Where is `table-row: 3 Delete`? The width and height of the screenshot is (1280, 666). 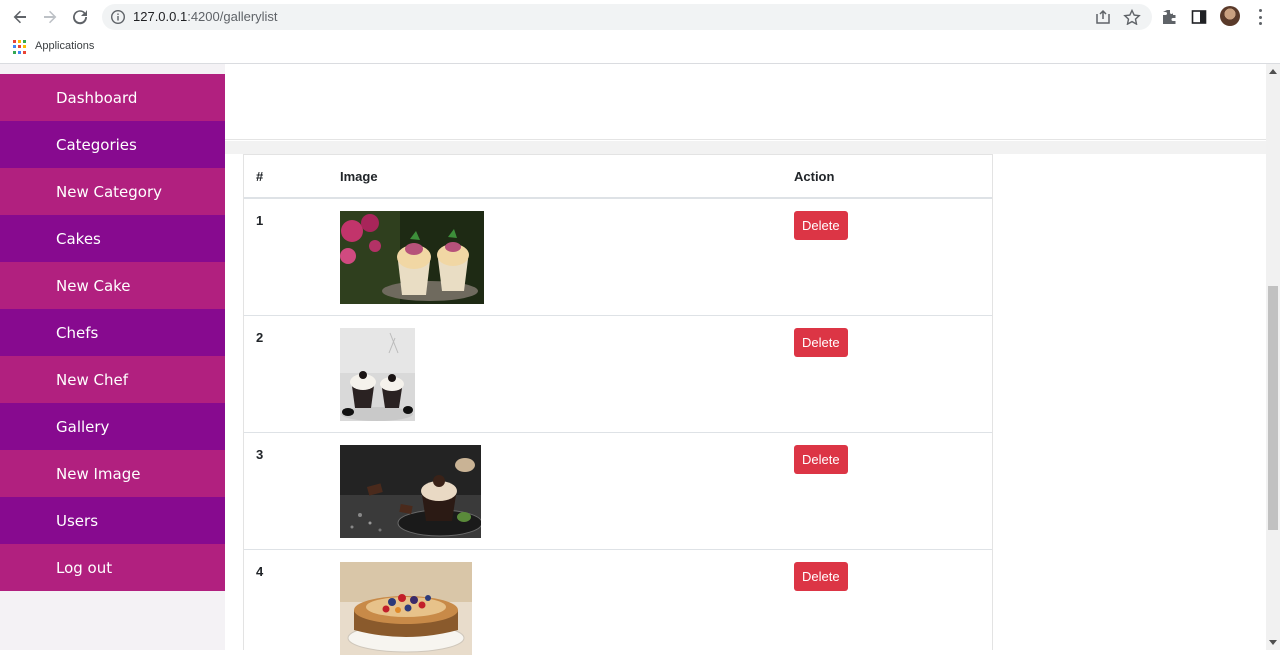 table-row: 3 Delete is located at coordinates (618, 490).